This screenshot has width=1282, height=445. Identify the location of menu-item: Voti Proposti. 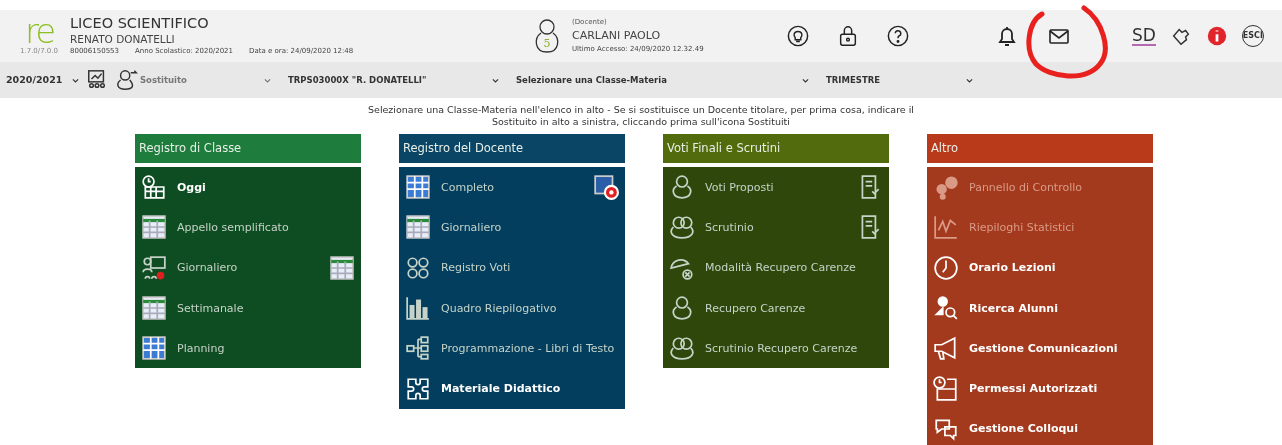
(776, 187).